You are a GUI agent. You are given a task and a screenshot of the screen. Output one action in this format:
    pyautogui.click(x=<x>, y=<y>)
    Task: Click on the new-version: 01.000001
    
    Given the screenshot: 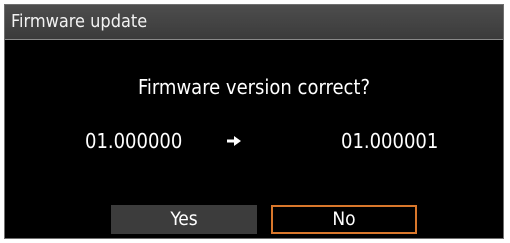 What is the action you would take?
    pyautogui.click(x=390, y=141)
    